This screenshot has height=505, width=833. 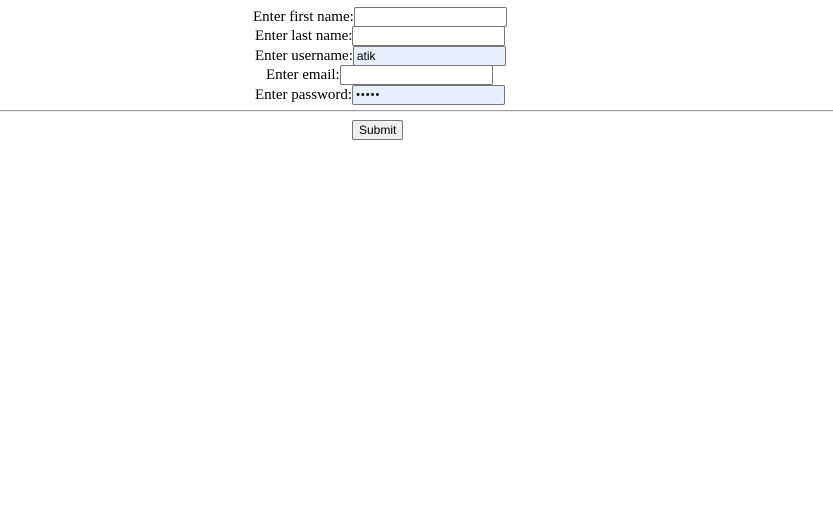 What do you see at coordinates (303, 16) in the screenshot?
I see `first-name-label: Enter first name:` at bounding box center [303, 16].